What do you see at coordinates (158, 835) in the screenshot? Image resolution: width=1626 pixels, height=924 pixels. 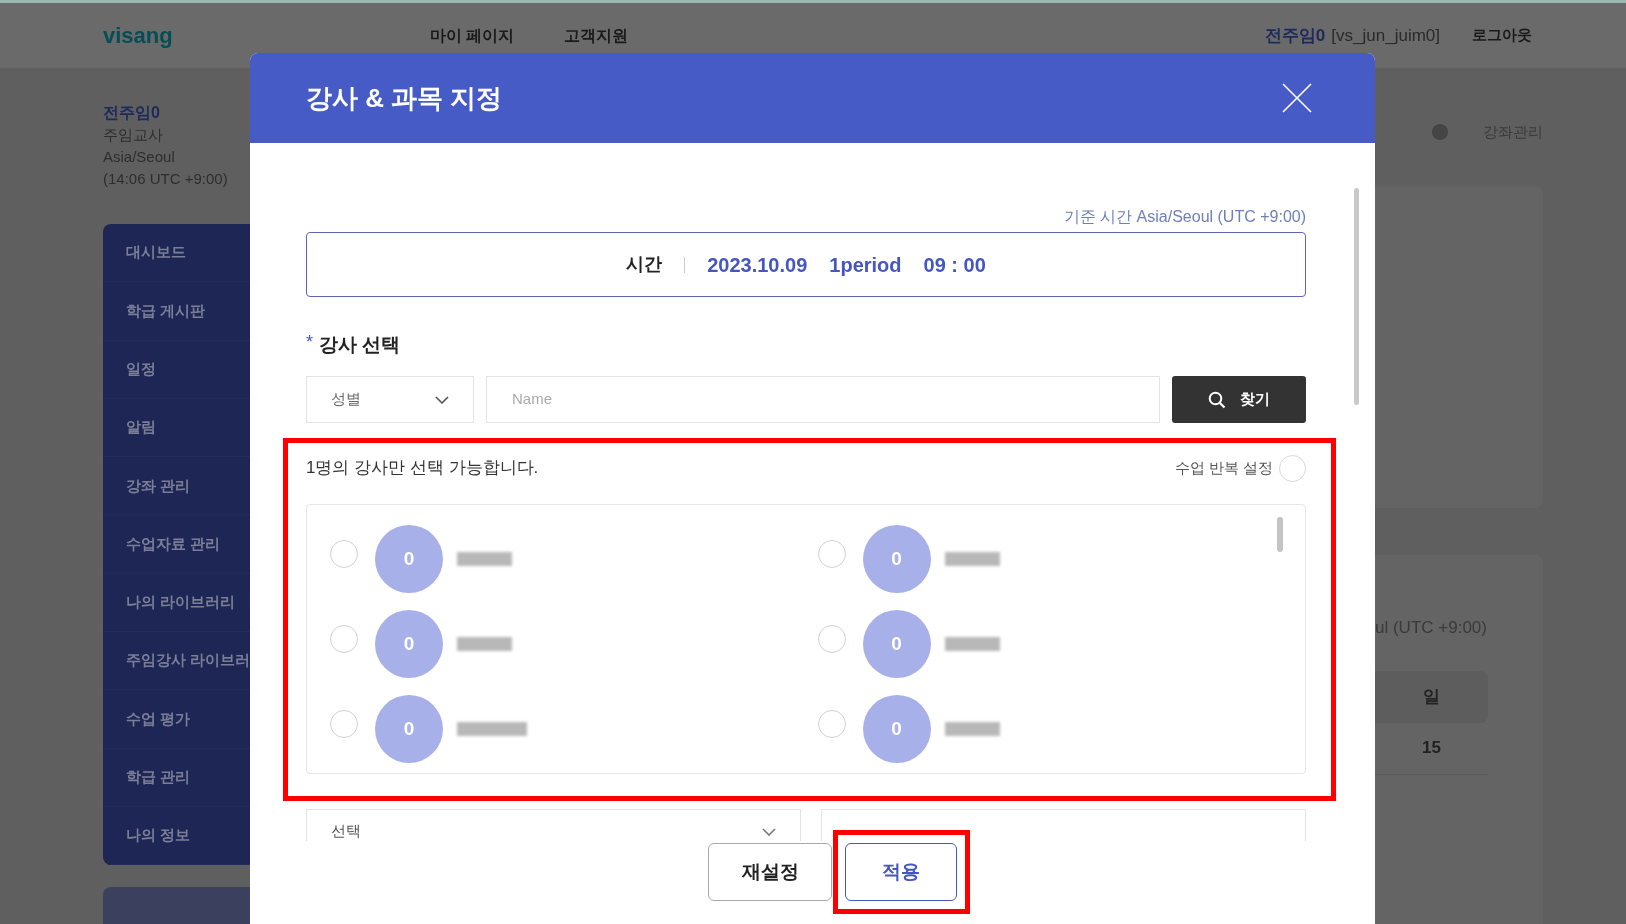 I see `sidebar-item: 나의 정보` at bounding box center [158, 835].